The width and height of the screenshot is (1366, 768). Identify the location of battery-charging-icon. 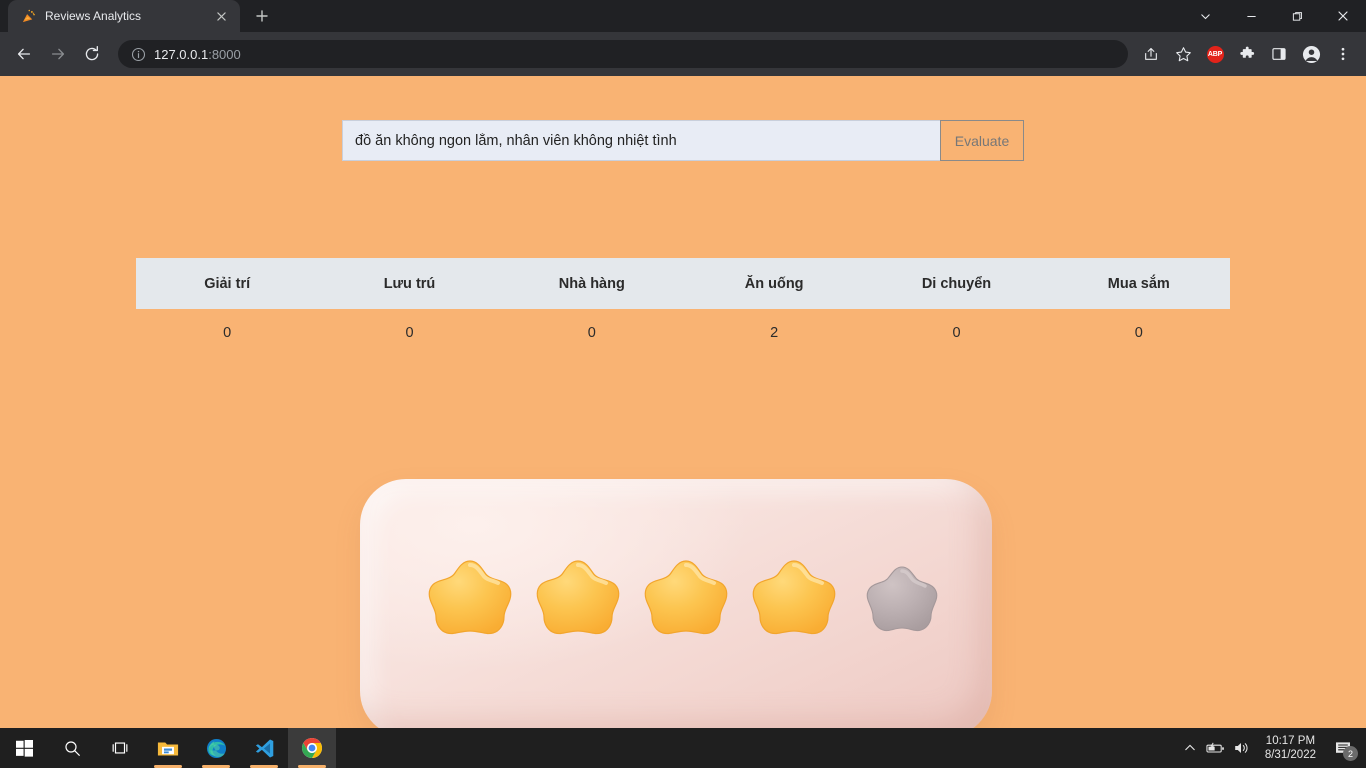
(1216, 748).